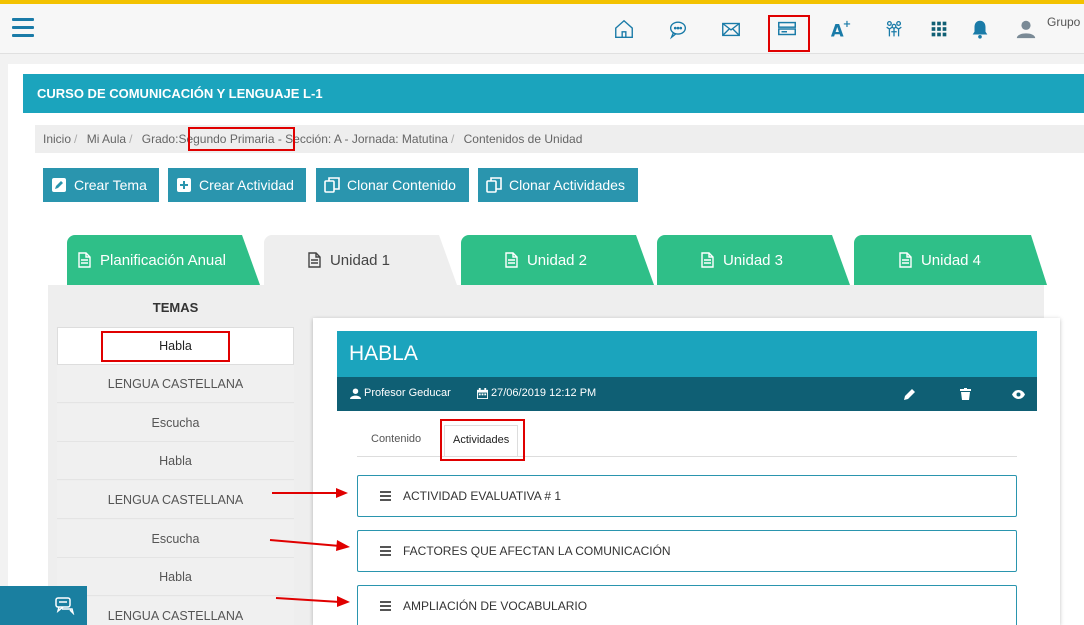  Describe the element at coordinates (482, 496) in the screenshot. I see `activity-title: ACTIVIDAD EVALUATIVA # 1` at that location.